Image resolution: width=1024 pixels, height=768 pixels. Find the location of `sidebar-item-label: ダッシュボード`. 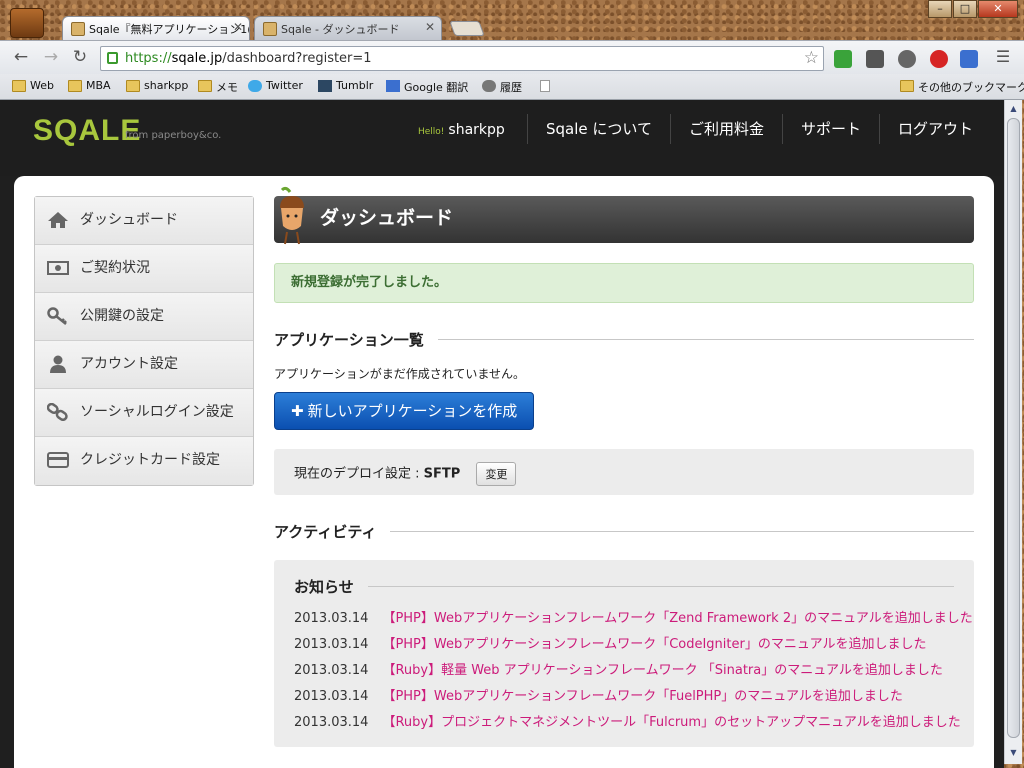

sidebar-item-label: ダッシュボード is located at coordinates (129, 220).